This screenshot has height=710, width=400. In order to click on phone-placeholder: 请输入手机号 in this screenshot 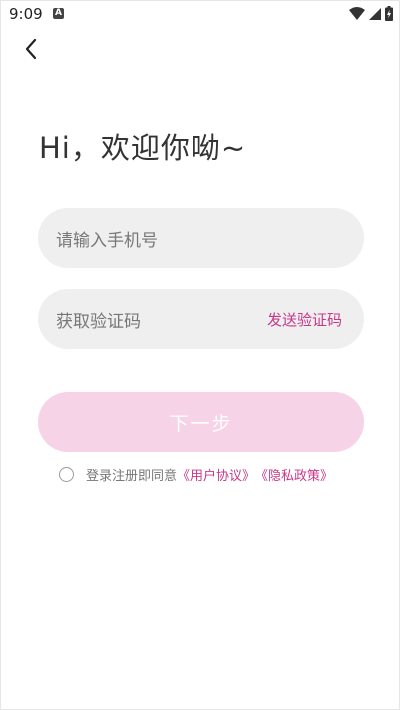, I will do `click(107, 240)`.